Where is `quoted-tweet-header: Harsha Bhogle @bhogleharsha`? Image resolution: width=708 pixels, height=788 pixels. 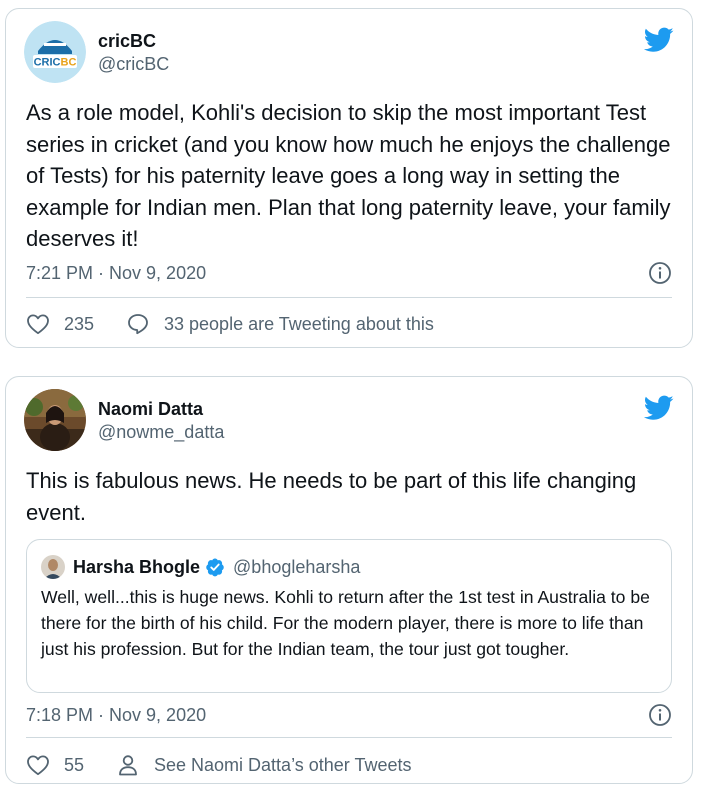 quoted-tweet-header: Harsha Bhogle @bhogleharsha is located at coordinates (200, 567).